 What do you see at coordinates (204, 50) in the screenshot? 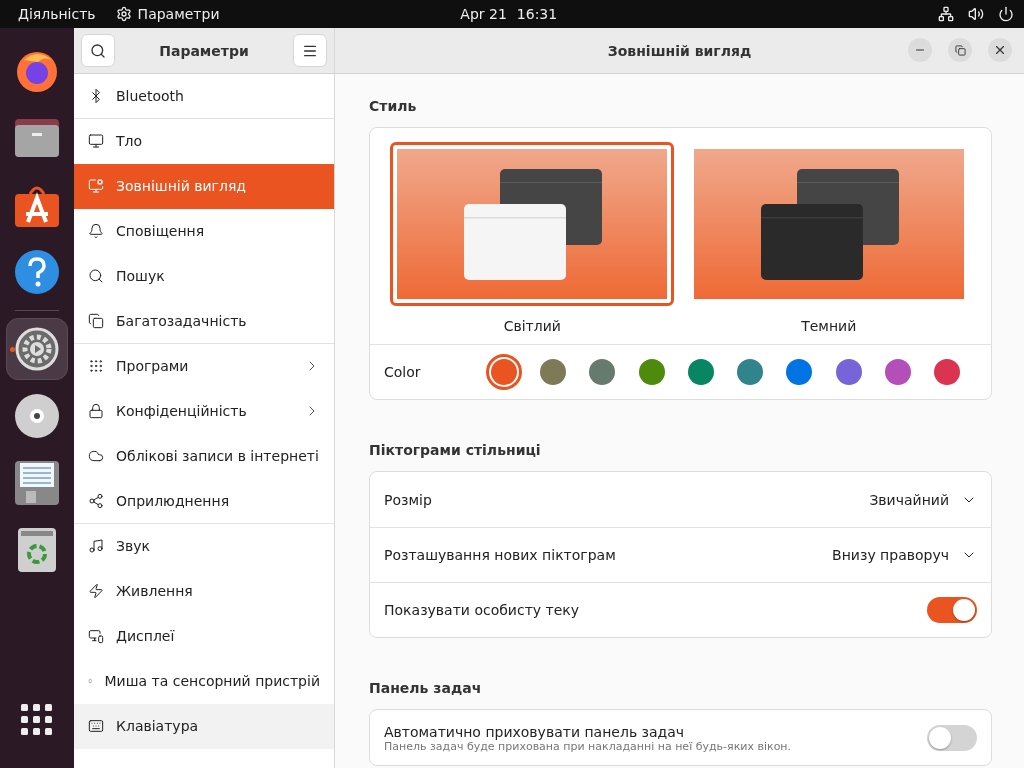
I see `sidebar-title: Параметри` at bounding box center [204, 50].